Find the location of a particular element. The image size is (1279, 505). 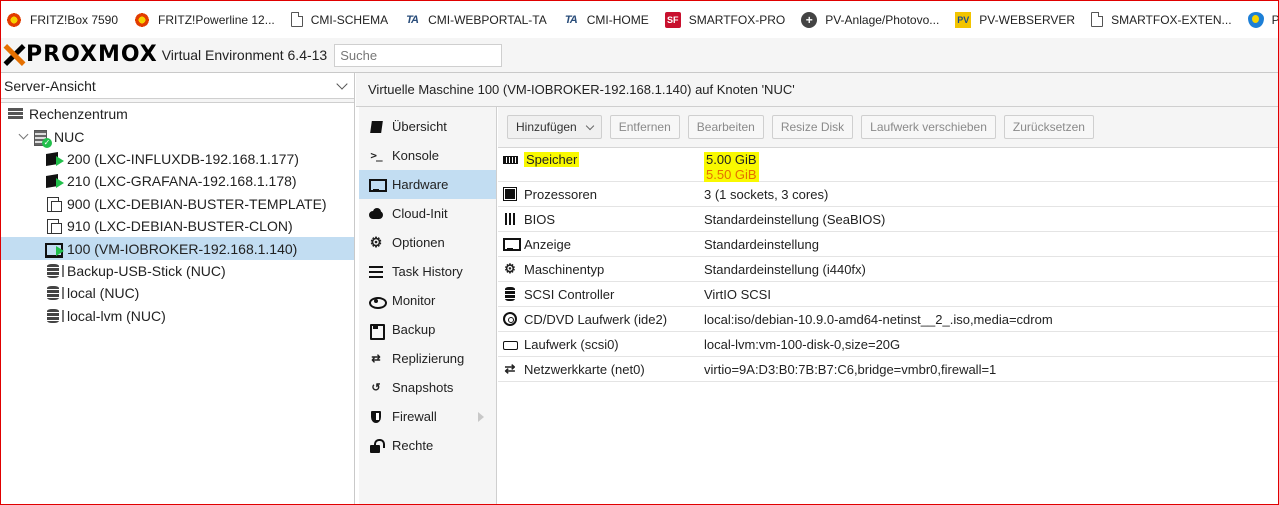

revert-button: Zurücksetzen is located at coordinates (1048, 127).